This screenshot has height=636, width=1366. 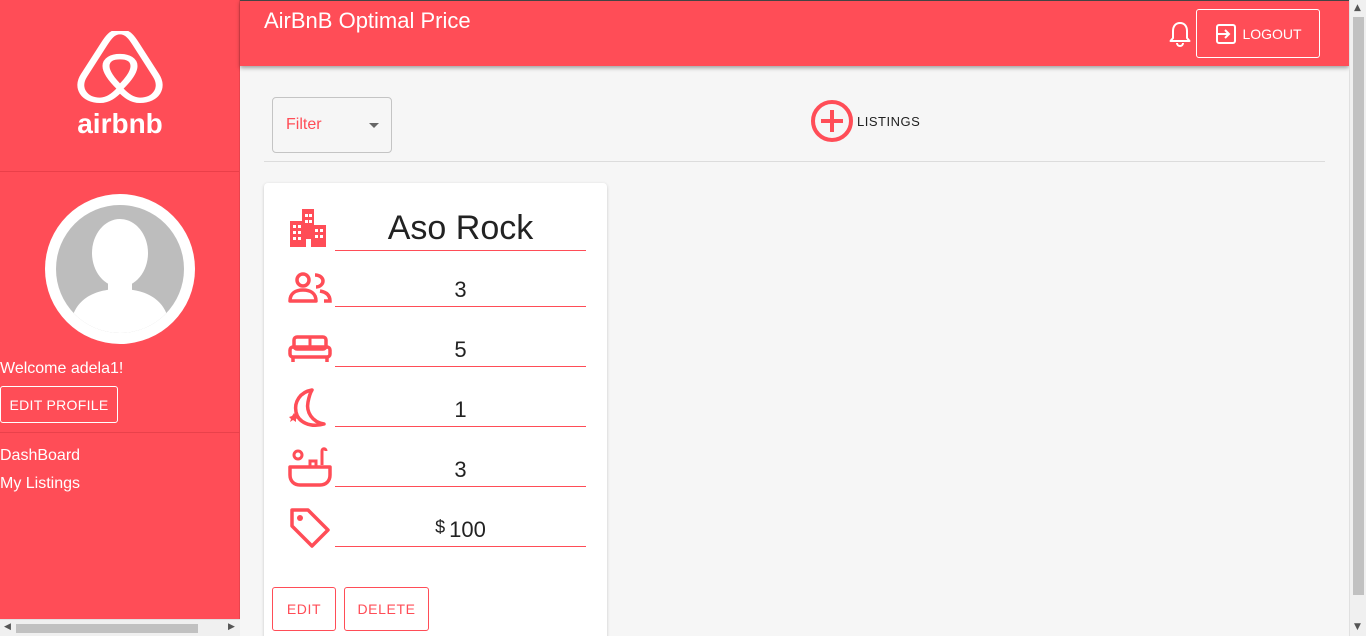 What do you see at coordinates (1272, 33) in the screenshot?
I see `logout-label: LOGOUT` at bounding box center [1272, 33].